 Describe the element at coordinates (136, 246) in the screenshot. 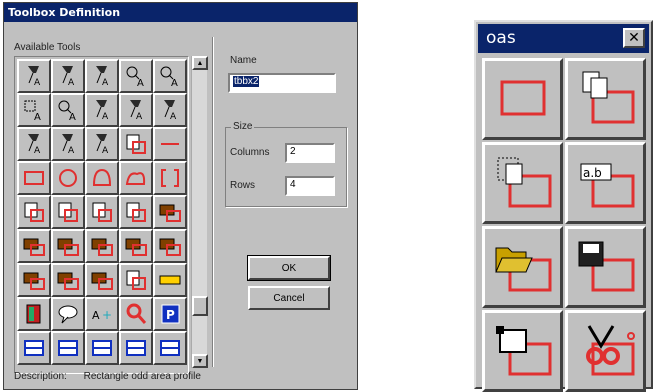

I see `tool-button-palette4` at that location.